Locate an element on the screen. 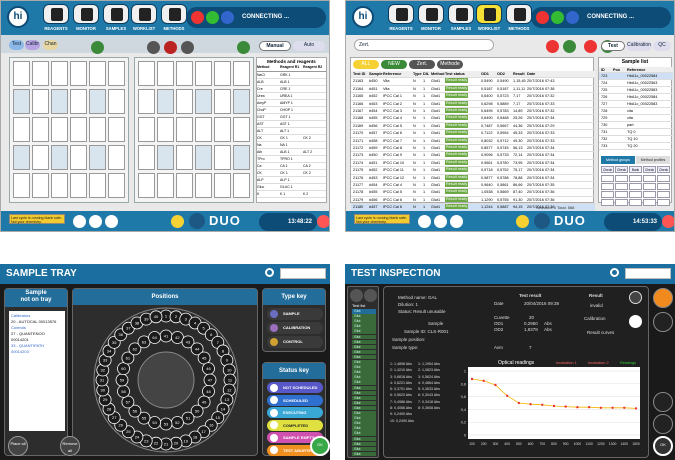 Image resolution: width=675 pixels, height=460 pixels. methods-row: NaCl GRK 1 is located at coordinates (291, 75).